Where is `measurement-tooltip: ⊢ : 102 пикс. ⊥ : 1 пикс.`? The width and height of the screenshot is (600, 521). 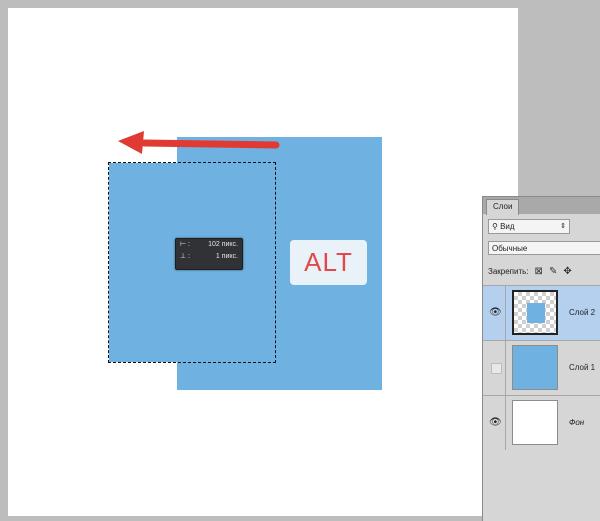 measurement-tooltip: ⊢ : 102 пикс. ⊥ : 1 пикс. is located at coordinates (209, 254).